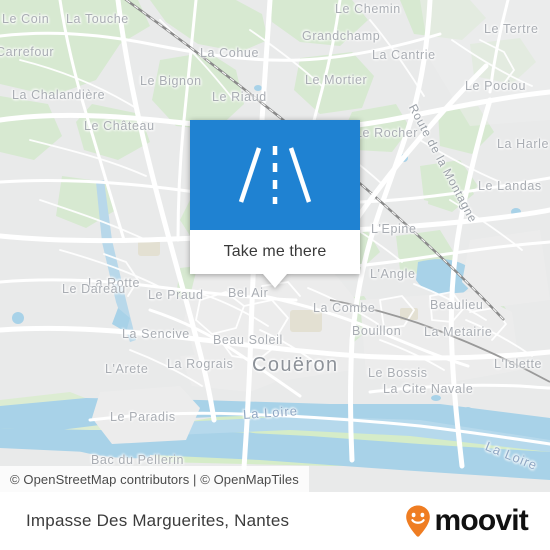  I want to click on take-me-there-label: Take me there, so click(275, 251).